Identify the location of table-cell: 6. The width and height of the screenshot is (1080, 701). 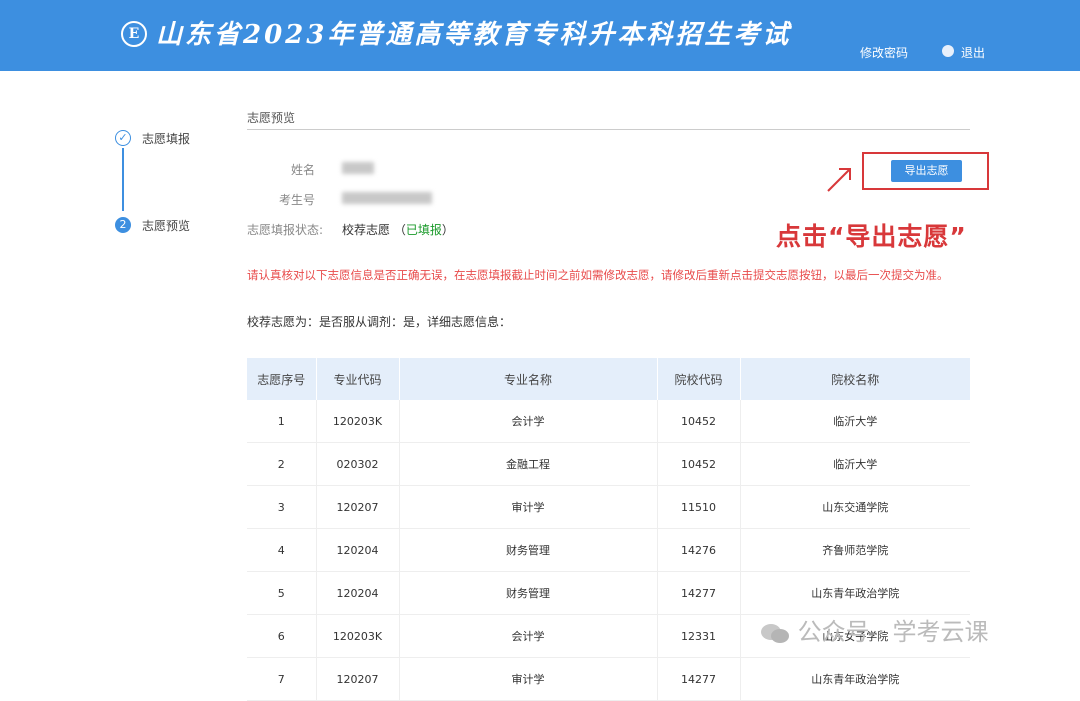
(282, 636).